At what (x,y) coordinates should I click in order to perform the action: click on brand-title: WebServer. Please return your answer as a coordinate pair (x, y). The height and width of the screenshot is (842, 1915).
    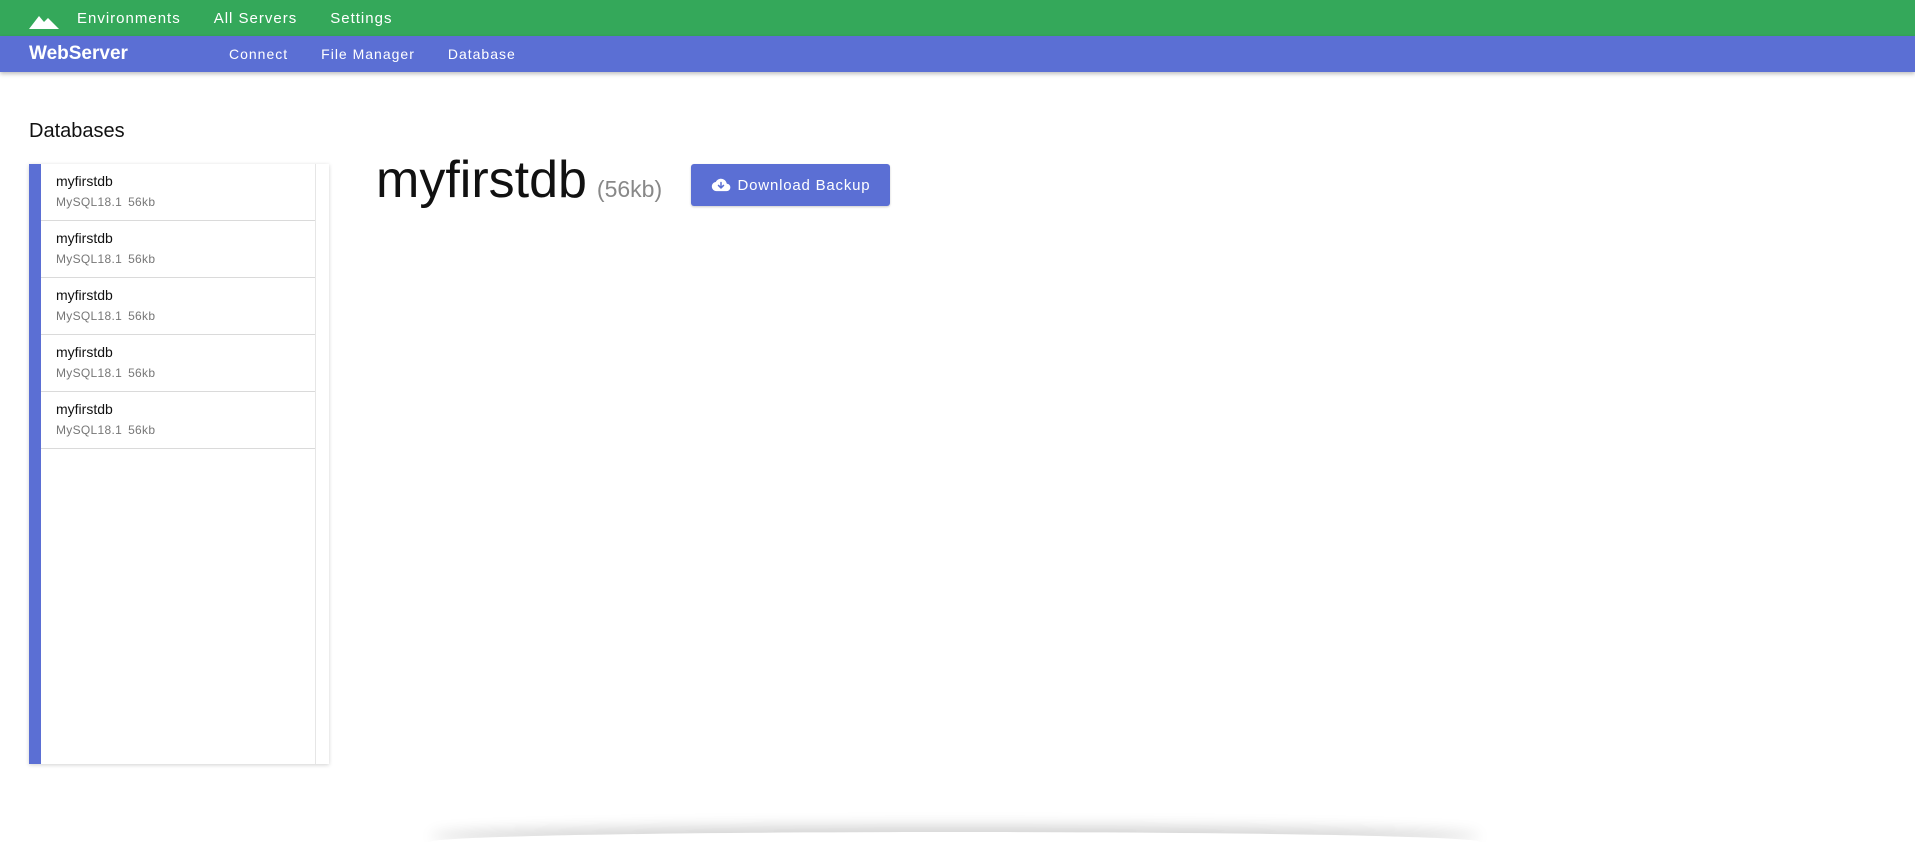
    Looking at the image, I should click on (78, 54).